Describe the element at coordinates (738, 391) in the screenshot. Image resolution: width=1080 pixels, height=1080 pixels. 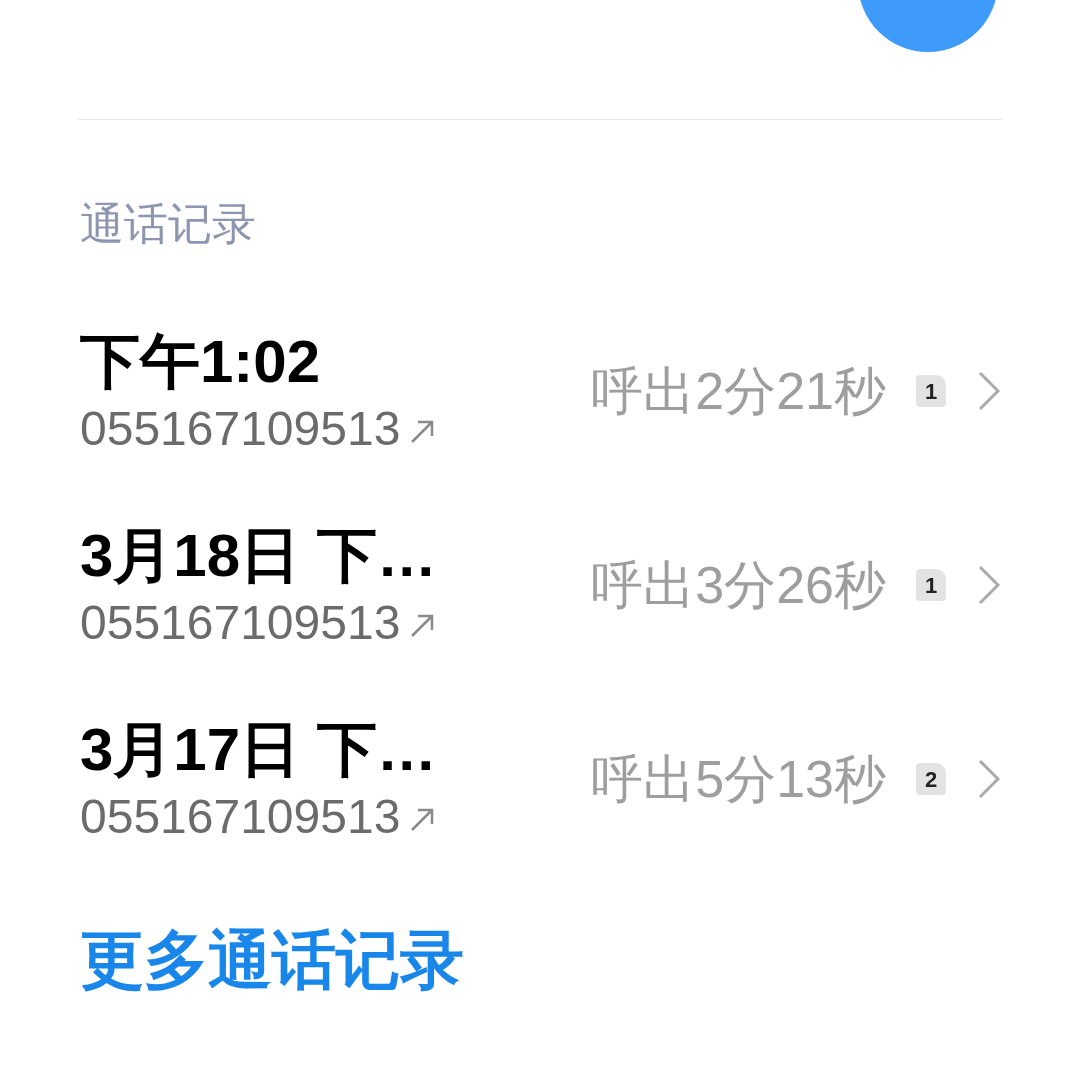
I see `call-duration: 呼出2分21秒` at that location.